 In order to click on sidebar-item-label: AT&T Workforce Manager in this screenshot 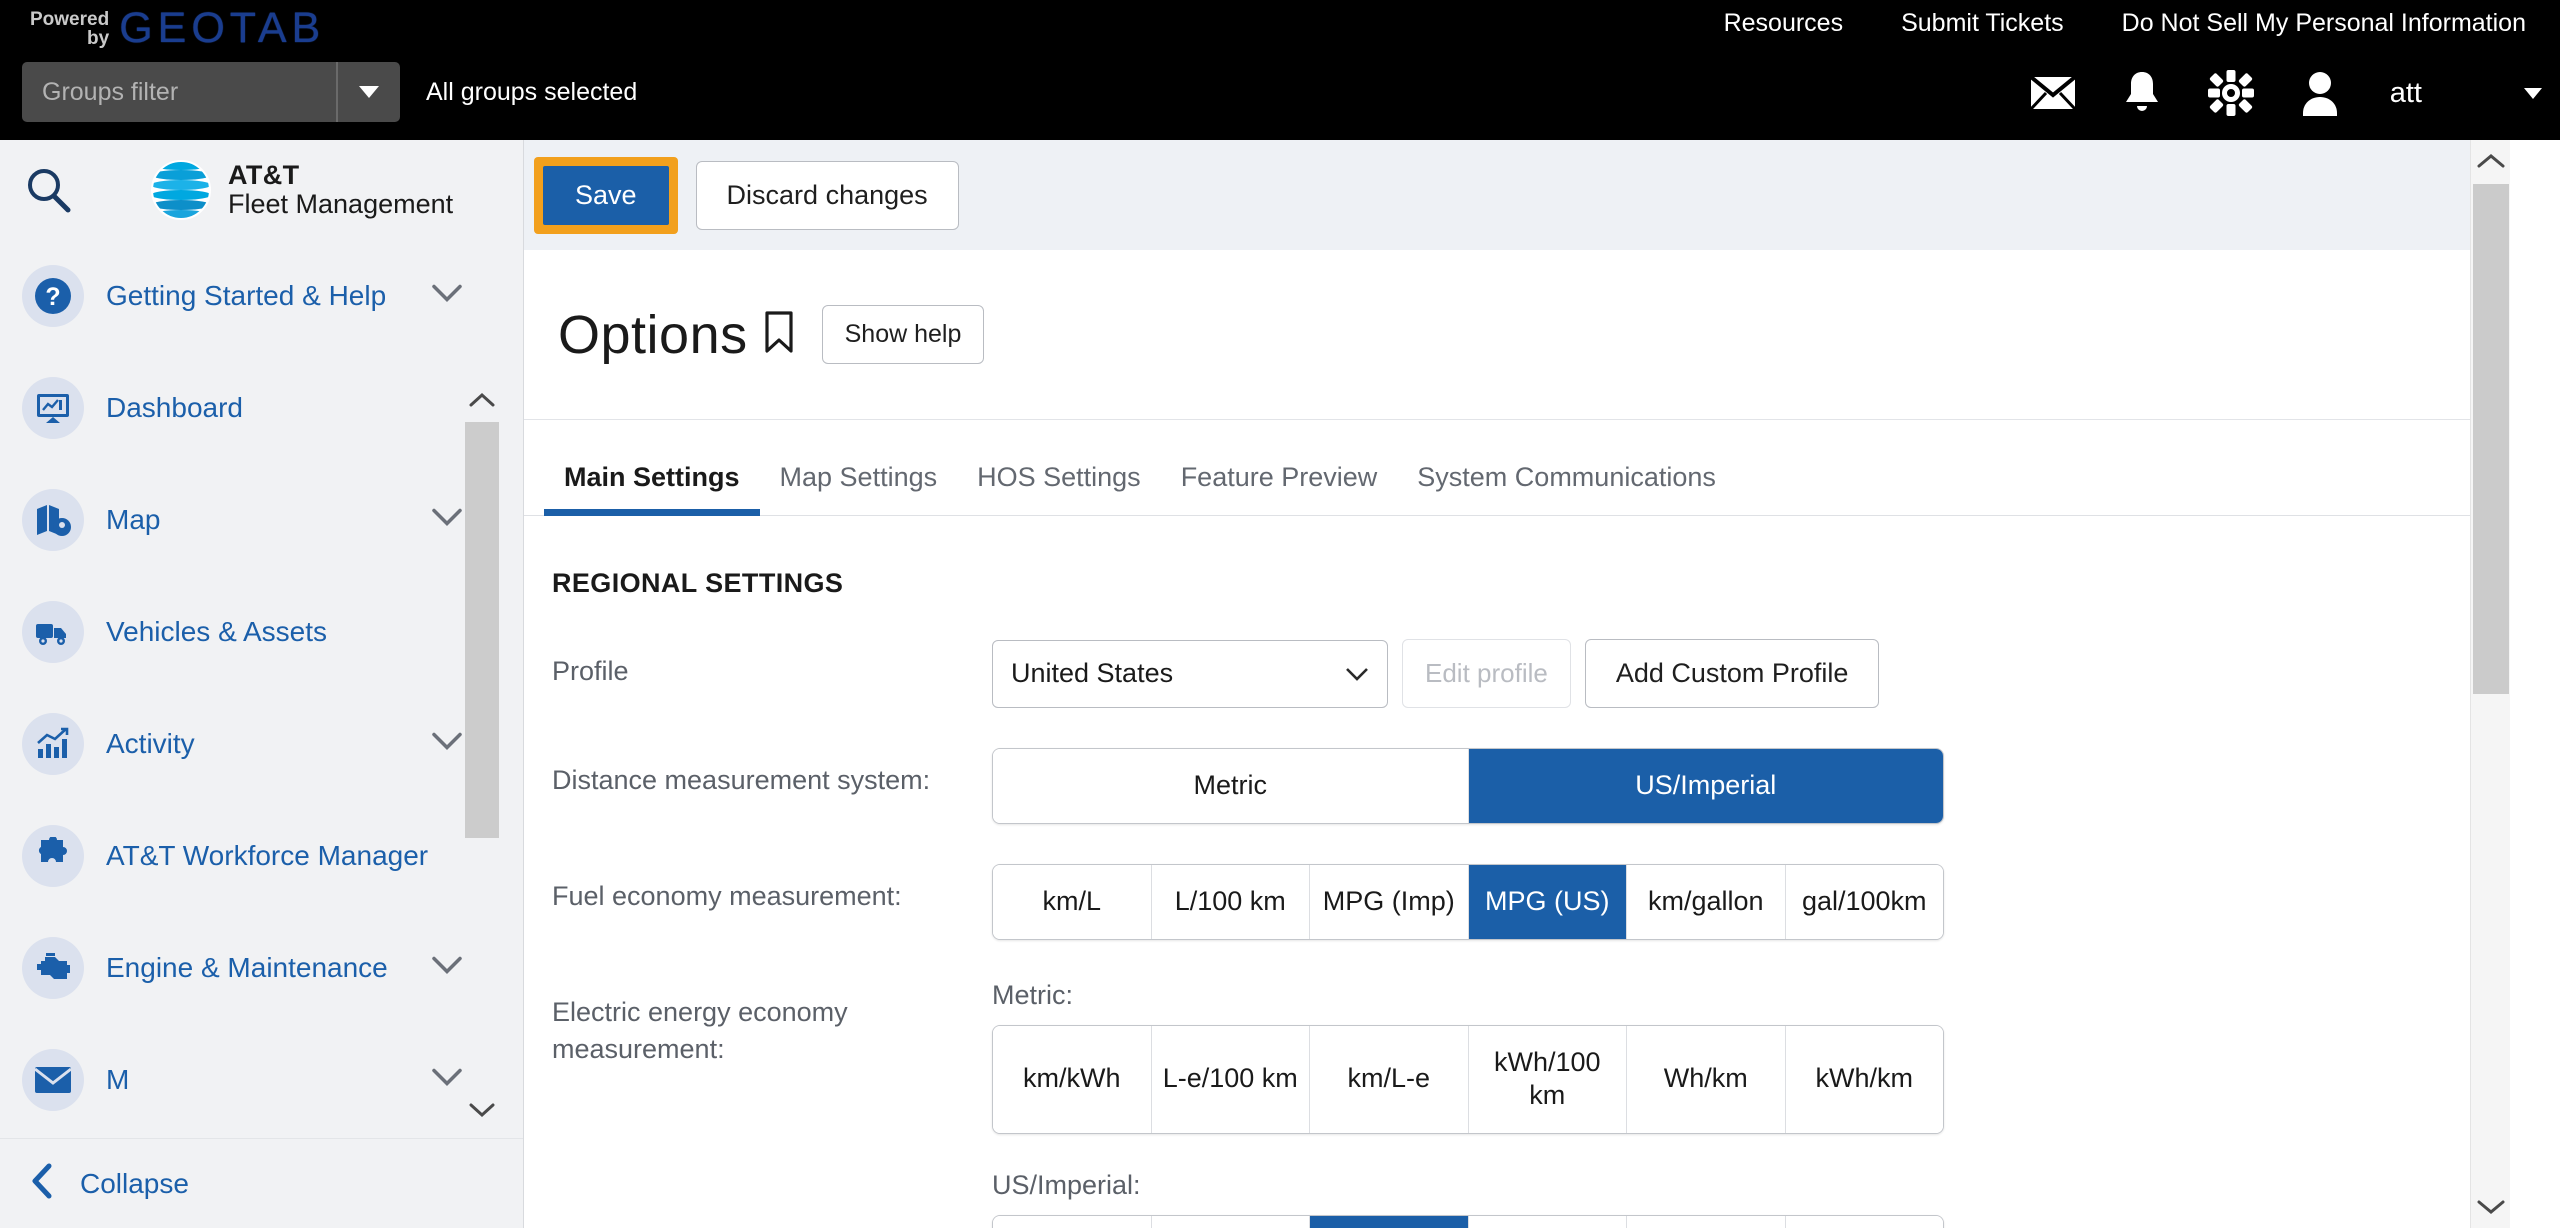, I will do `click(267, 855)`.